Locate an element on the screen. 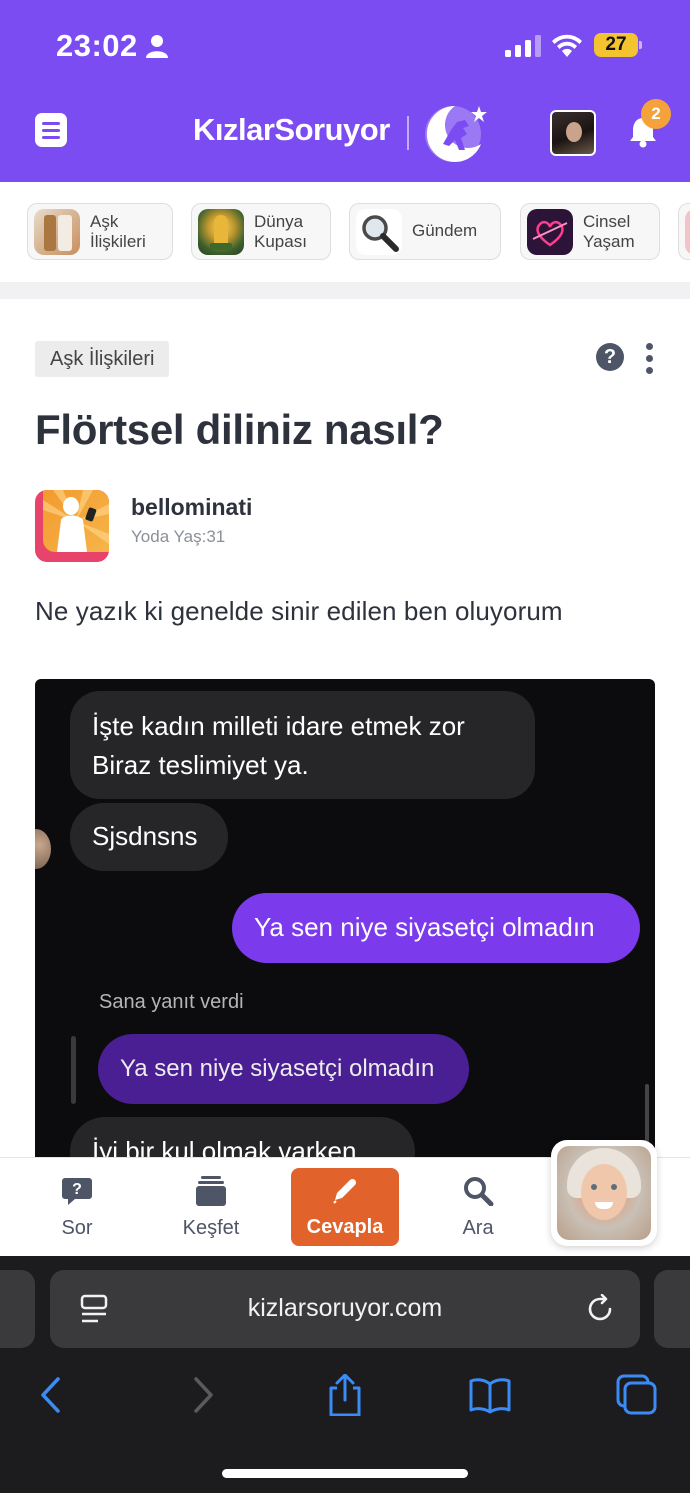 Image resolution: width=690 pixels, height=1493 pixels. tab-label: Sor is located at coordinates (77, 1228).